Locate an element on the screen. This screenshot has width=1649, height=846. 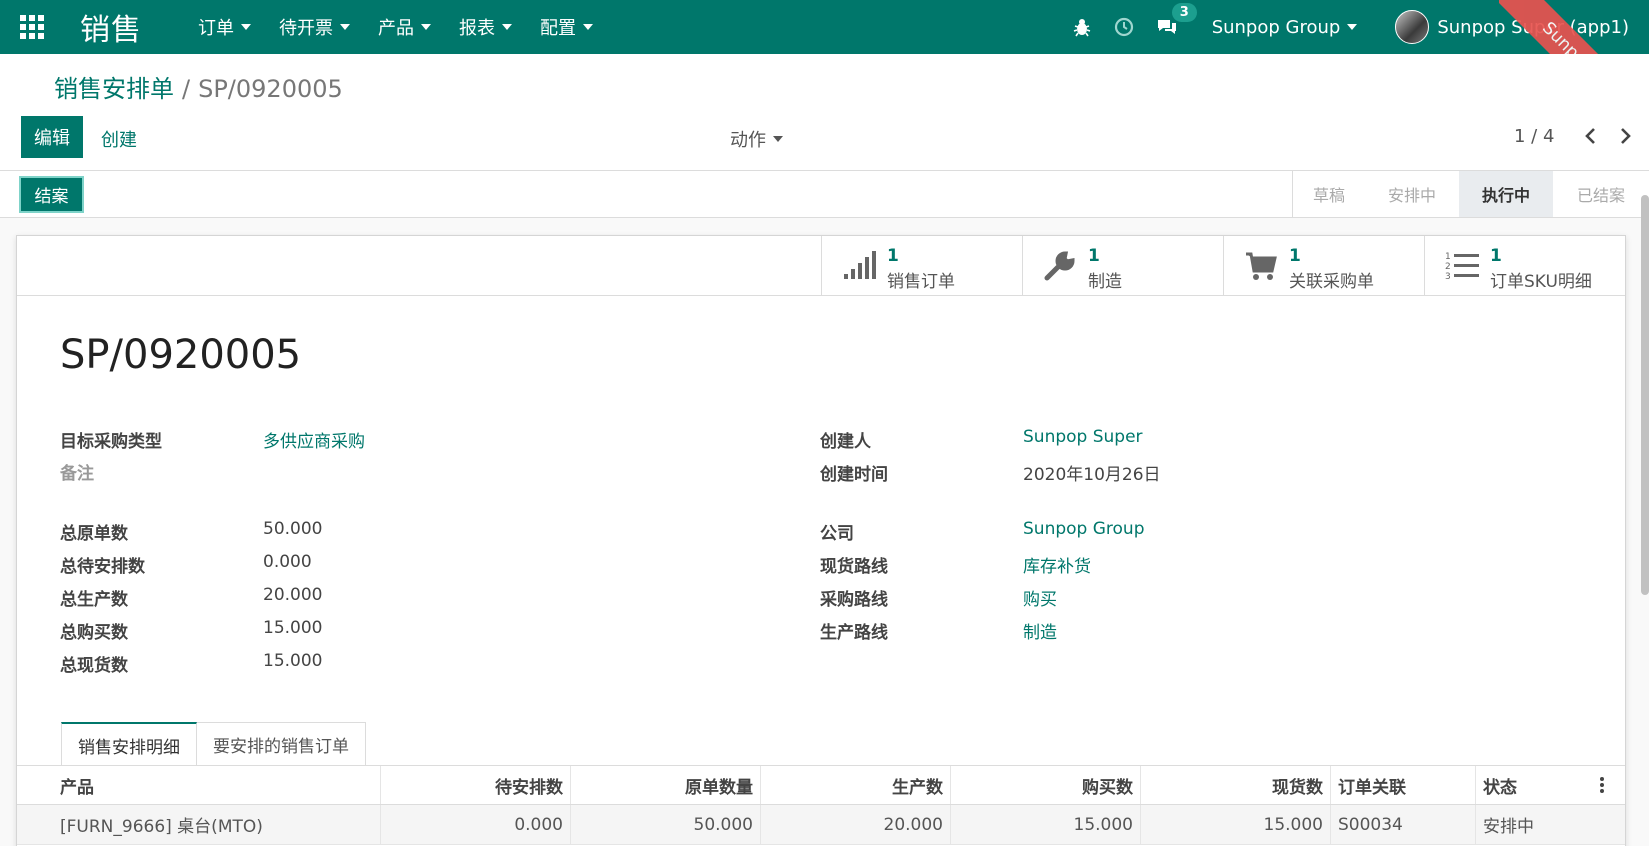
field-label: 总现货数 is located at coordinates (94, 666).